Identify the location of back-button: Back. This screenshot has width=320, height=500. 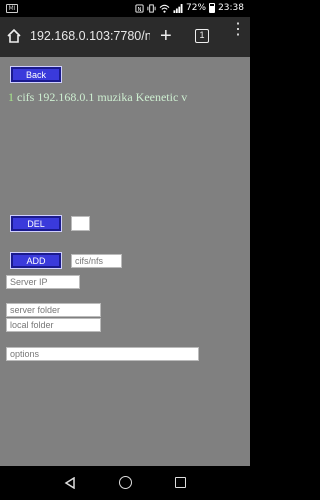
(36, 74).